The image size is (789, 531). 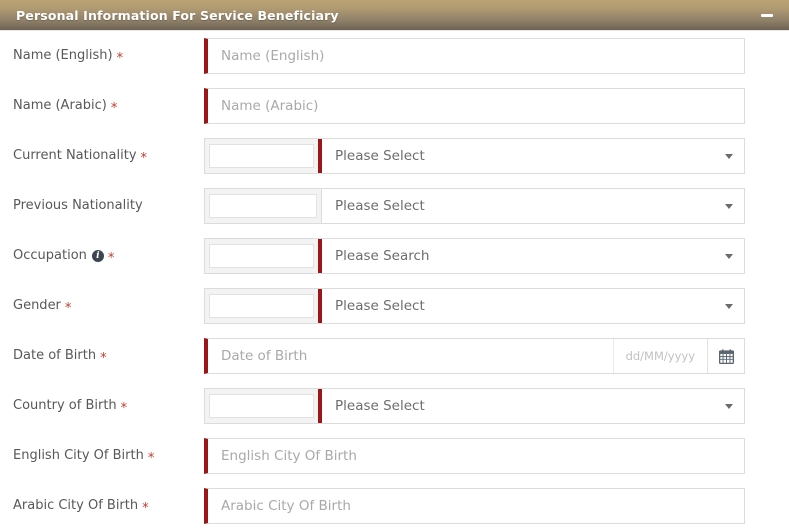 I want to click on input-placeholder: Arabic City Of Birth, so click(x=286, y=506).